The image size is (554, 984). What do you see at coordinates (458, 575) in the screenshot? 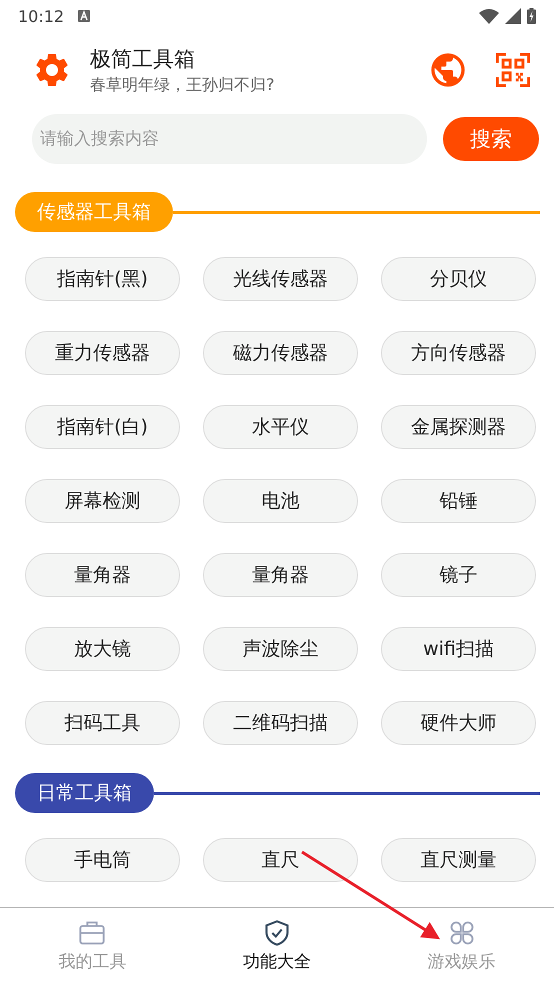
I see `tool-button: 镜子` at bounding box center [458, 575].